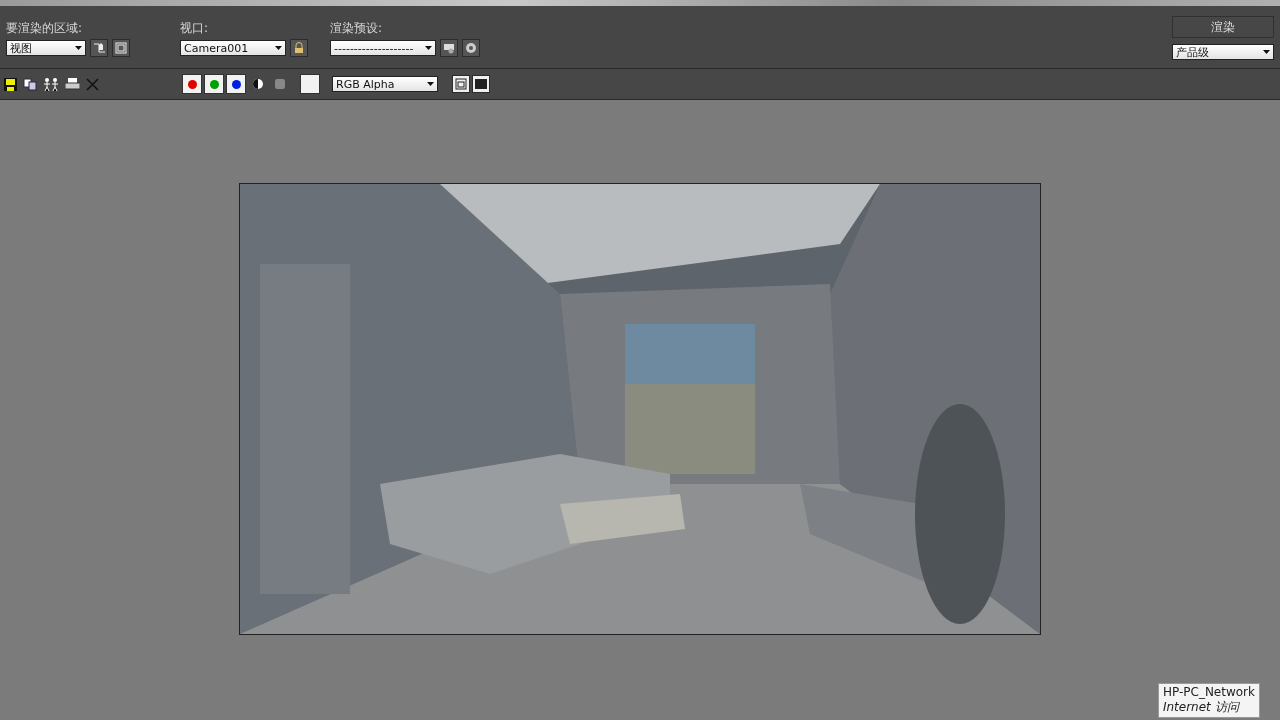  I want to click on preset-dropdown: --------------------, so click(383, 48).